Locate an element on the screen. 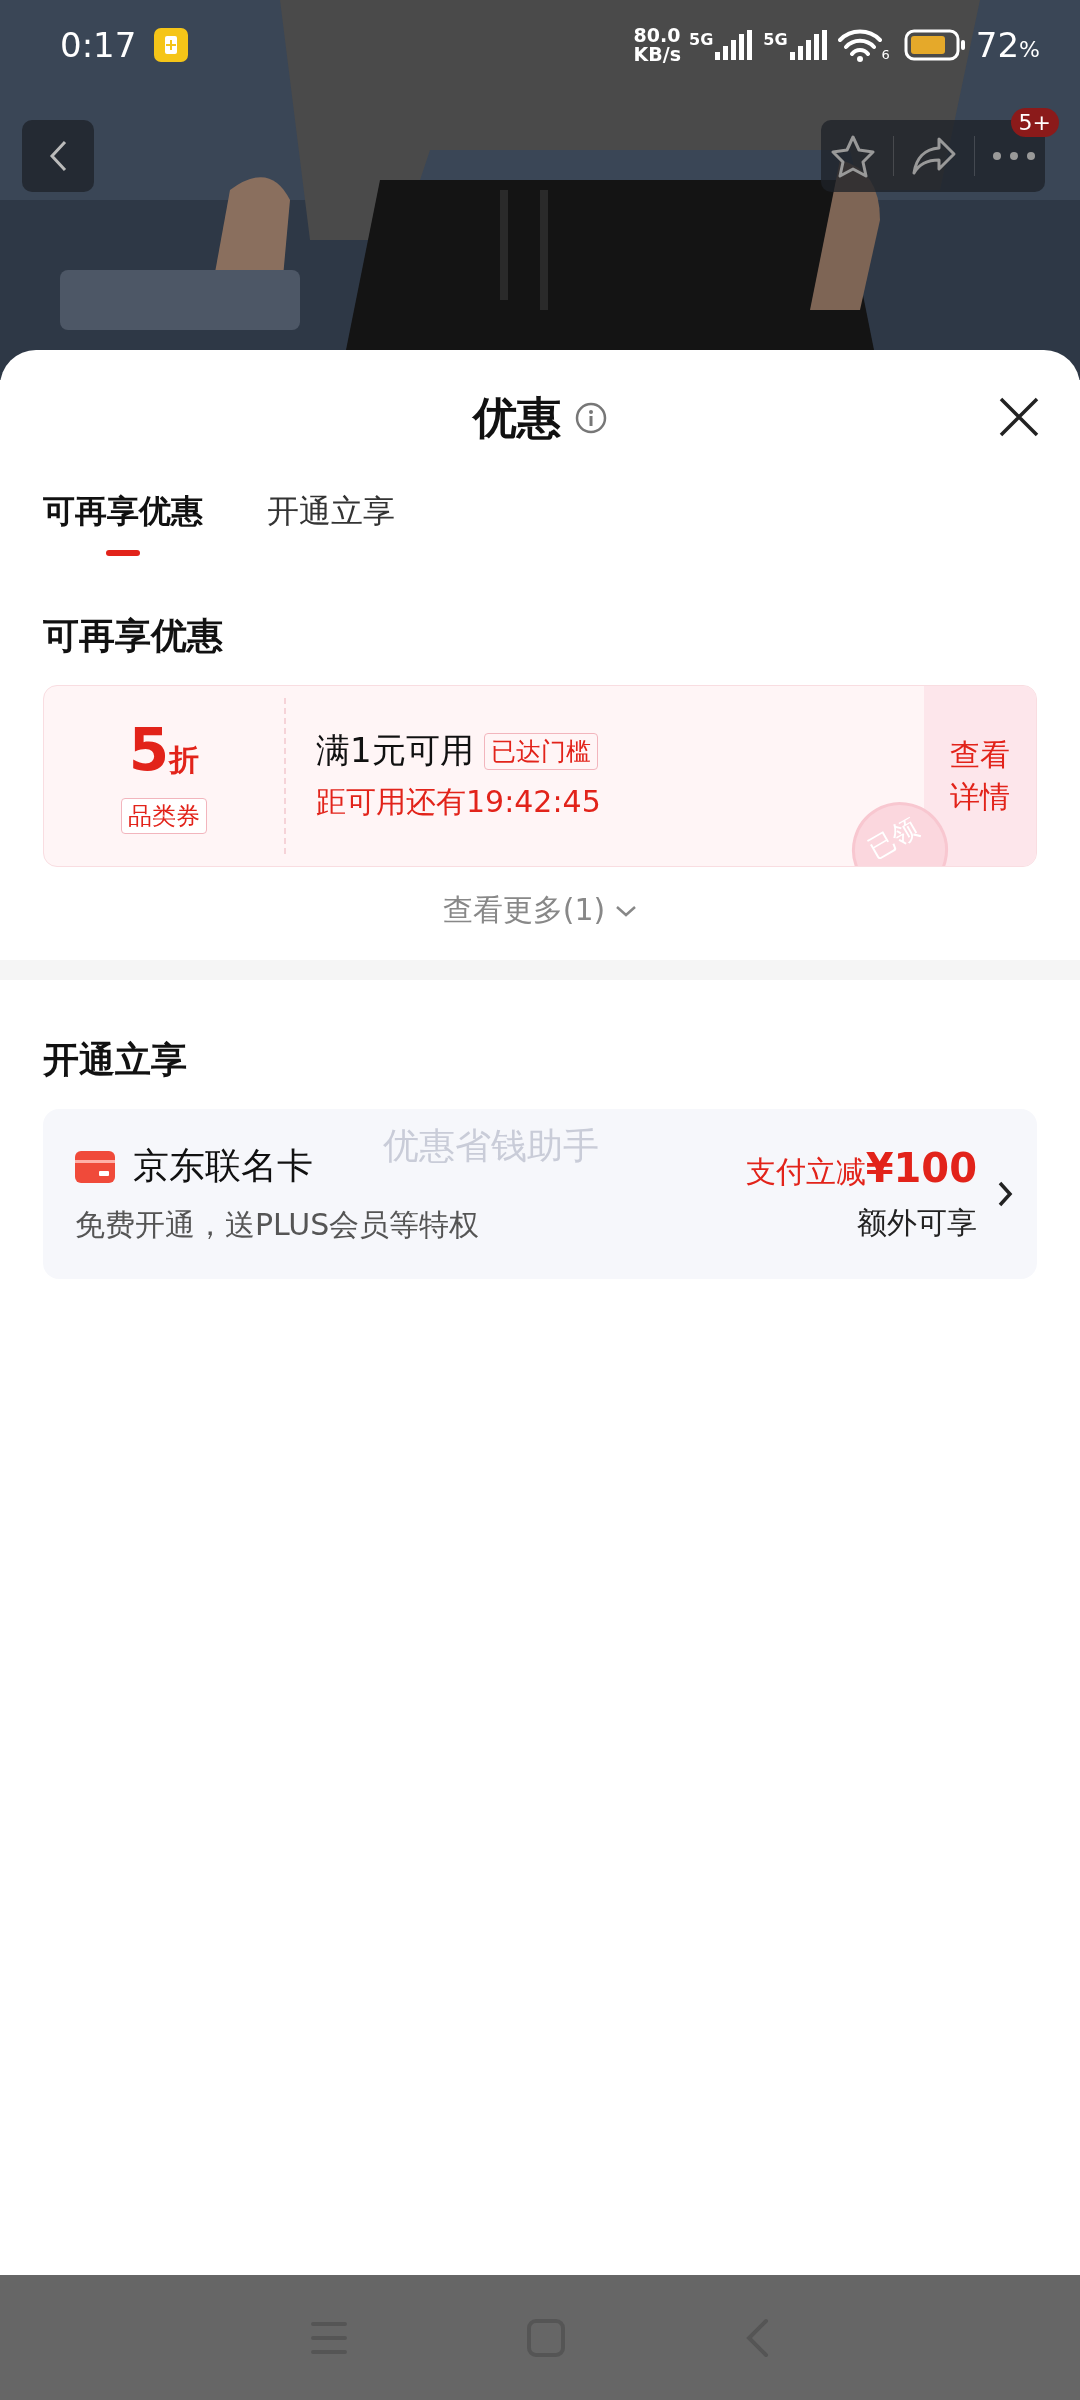 This screenshot has height=2400, width=1080. card-description: 免费开通，送PLUS会员等特权 is located at coordinates (278, 1225).